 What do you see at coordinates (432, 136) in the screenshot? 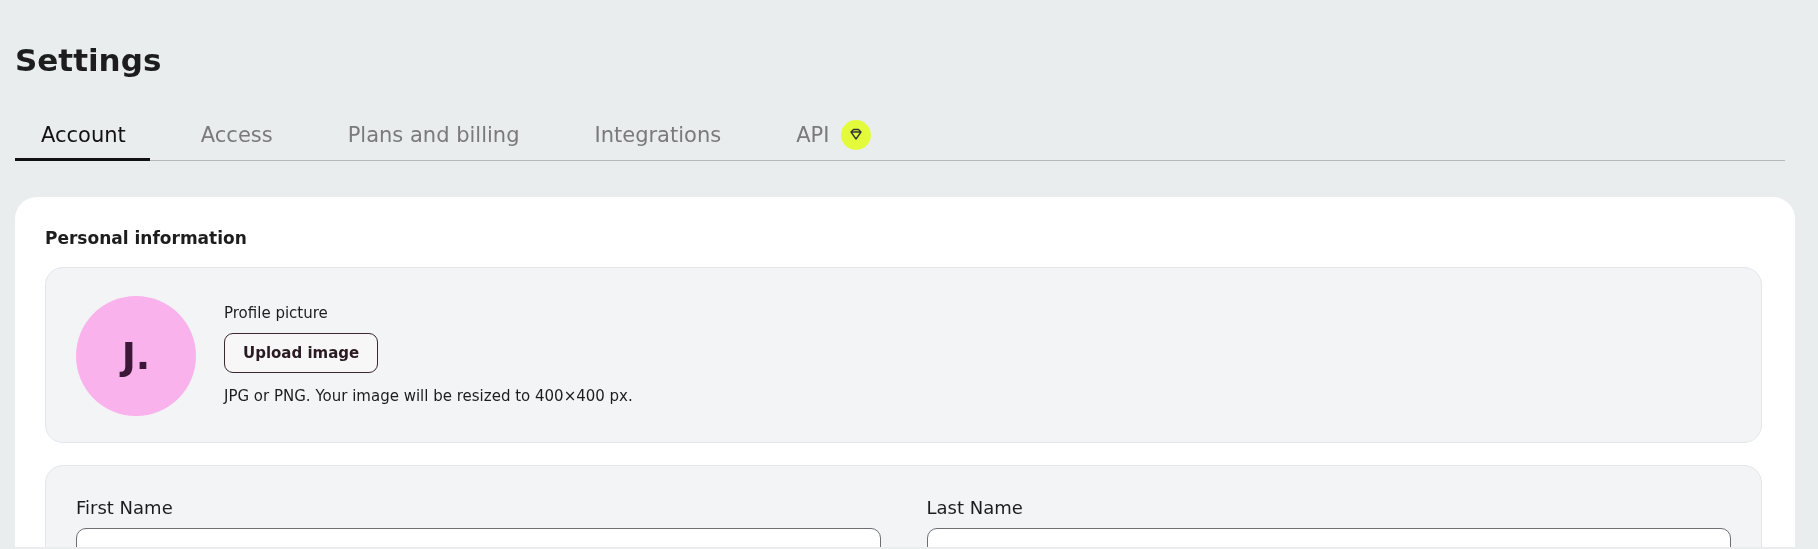
I see `tab: Plans and billing` at bounding box center [432, 136].